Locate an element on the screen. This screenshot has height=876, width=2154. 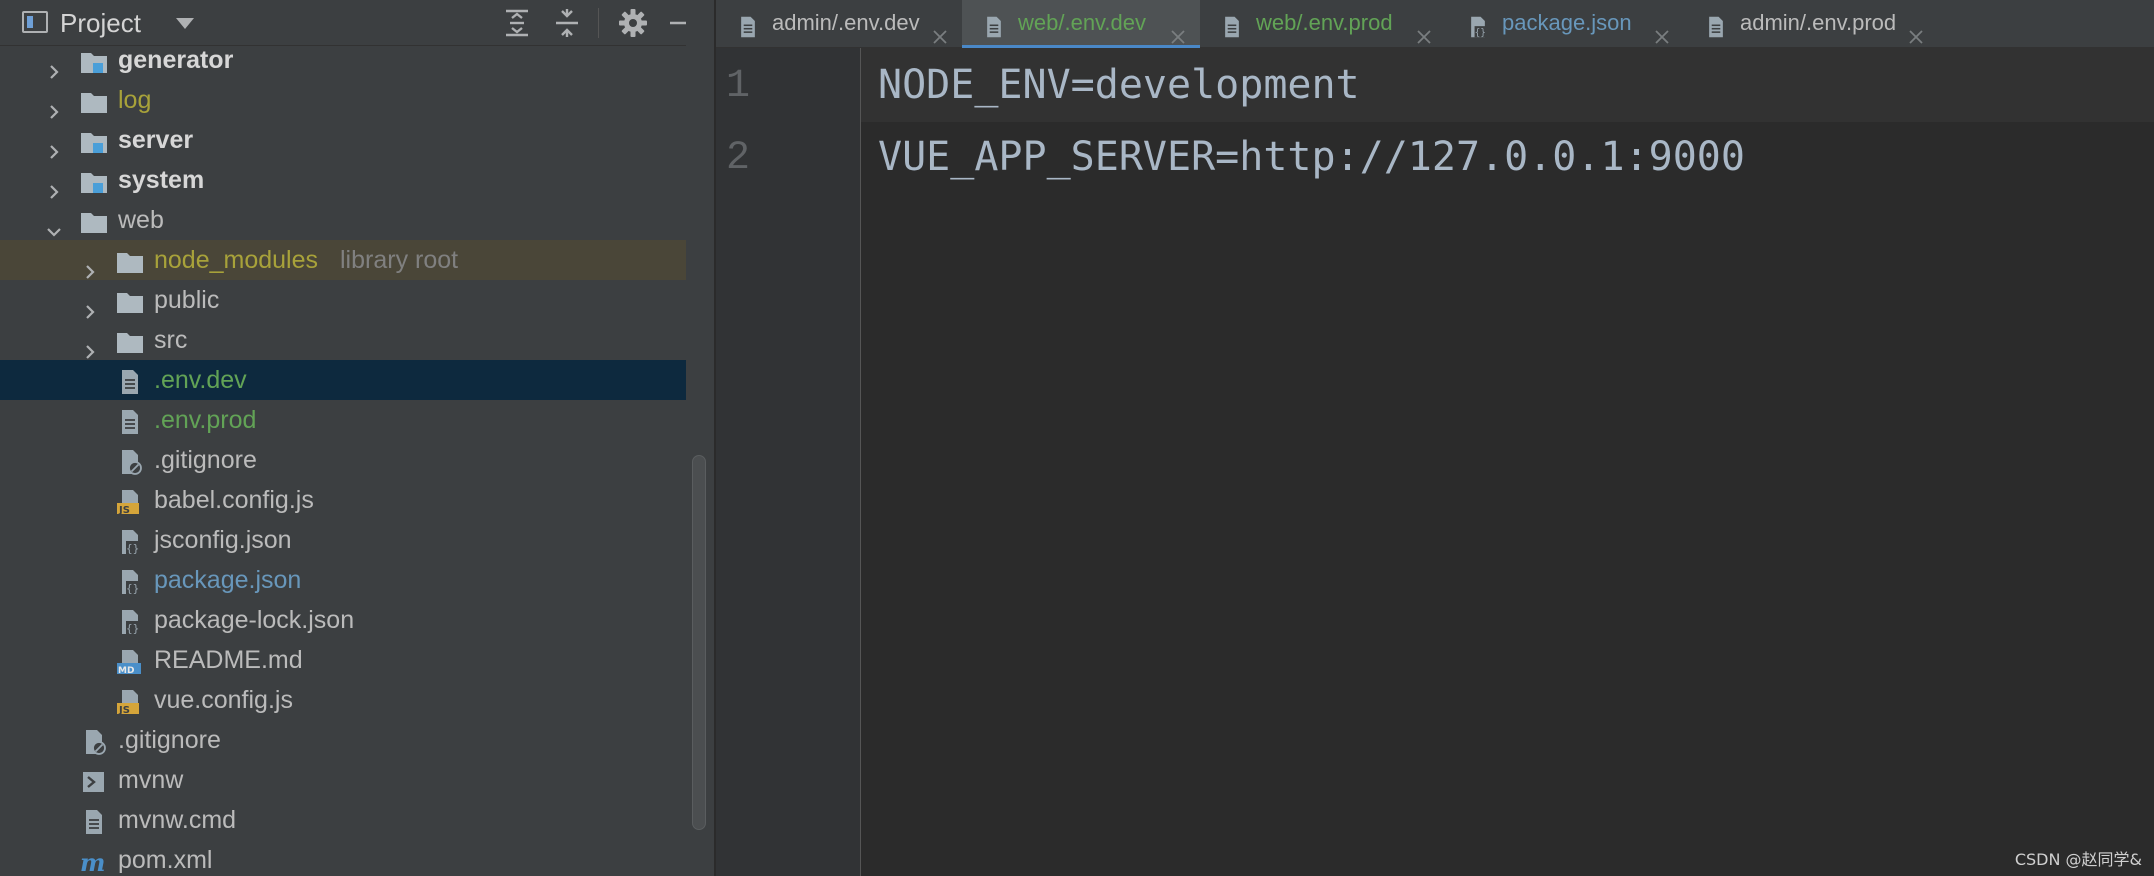
tree-item-label: system is located at coordinates (161, 180).